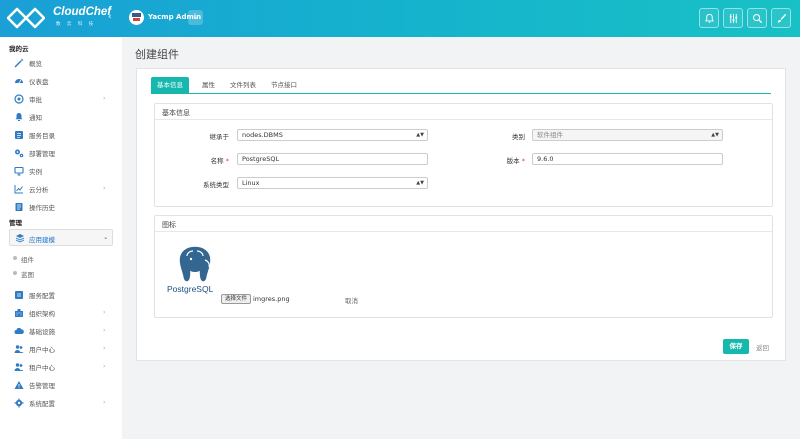  I want to click on cloudchef-logo-icon, so click(26, 18).